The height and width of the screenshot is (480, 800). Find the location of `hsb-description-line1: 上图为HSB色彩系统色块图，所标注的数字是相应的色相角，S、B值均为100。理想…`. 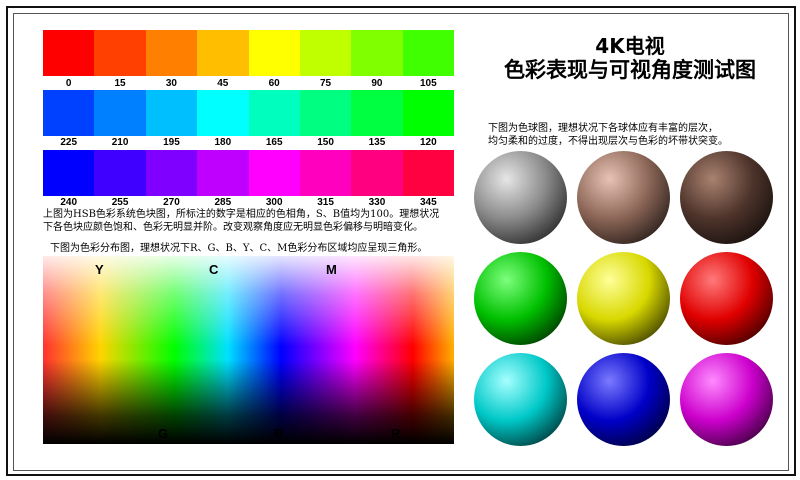

hsb-description-line1: 上图为HSB色彩系统色块图，所标注的数字是相应的色相角，S、B值均为100。理想… is located at coordinates (241, 214).